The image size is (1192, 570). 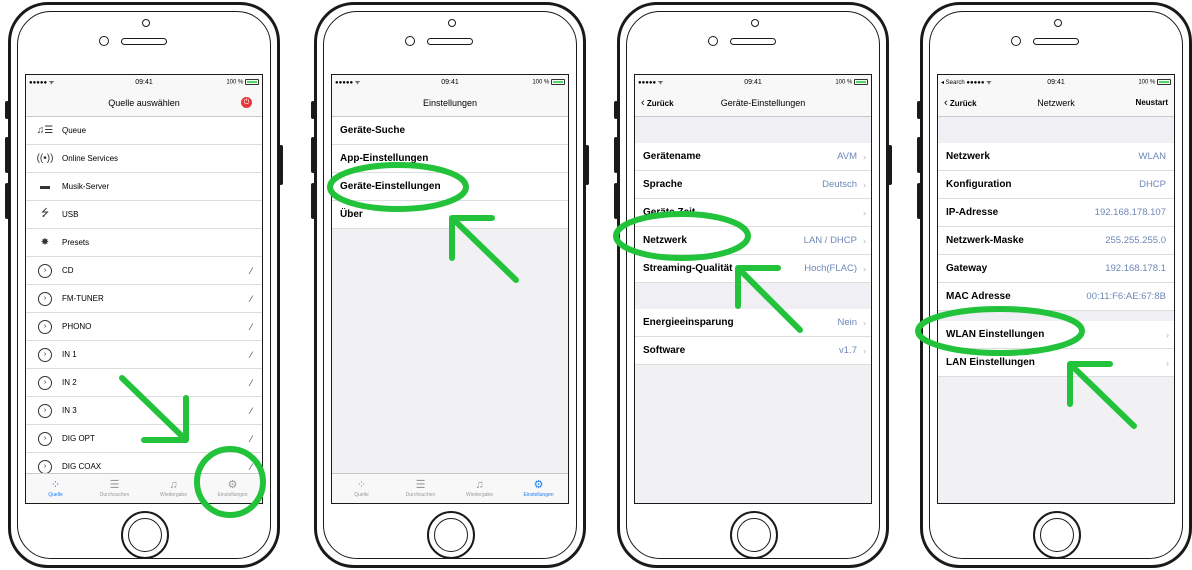 I want to click on settings-item-geräte-suche: Geräte-Suche, so click(x=450, y=131).